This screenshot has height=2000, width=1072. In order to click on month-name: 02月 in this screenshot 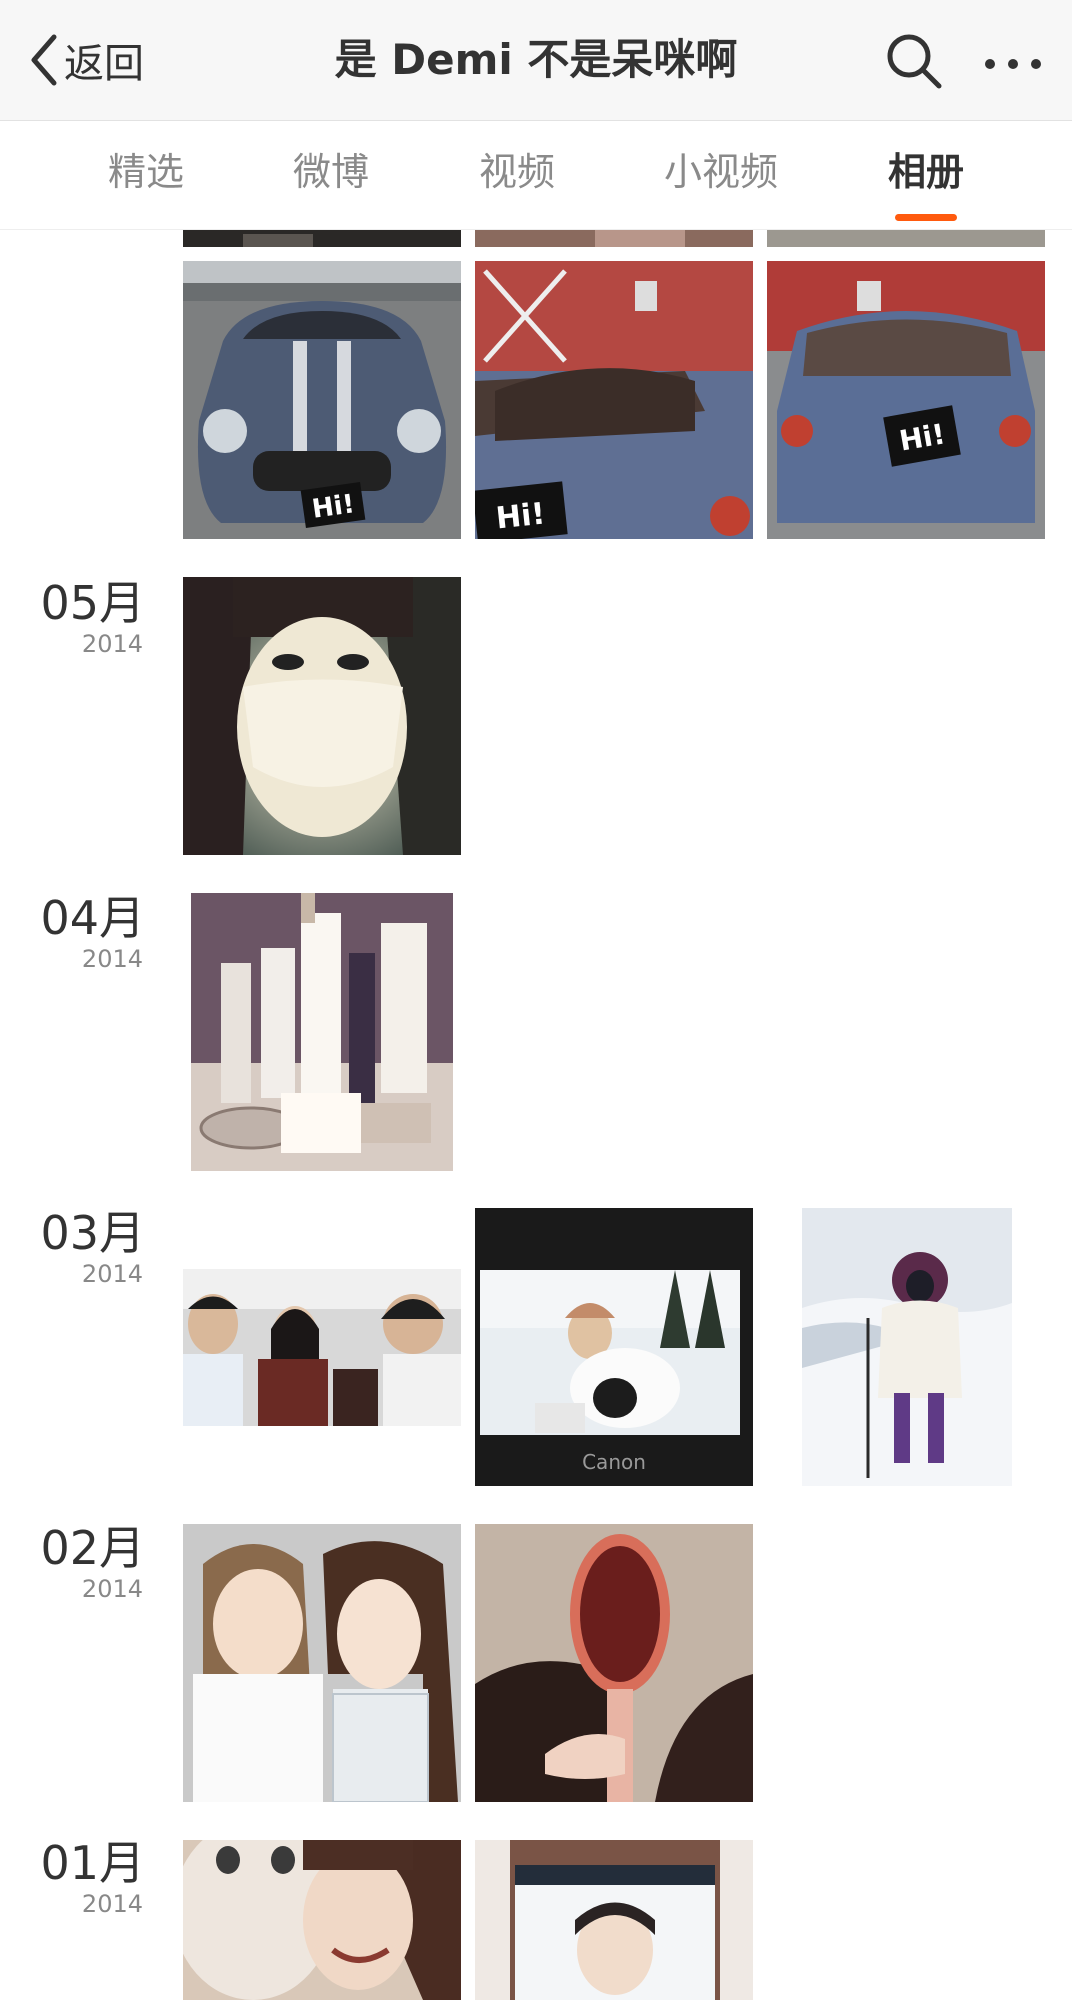, I will do `click(92, 1548)`.